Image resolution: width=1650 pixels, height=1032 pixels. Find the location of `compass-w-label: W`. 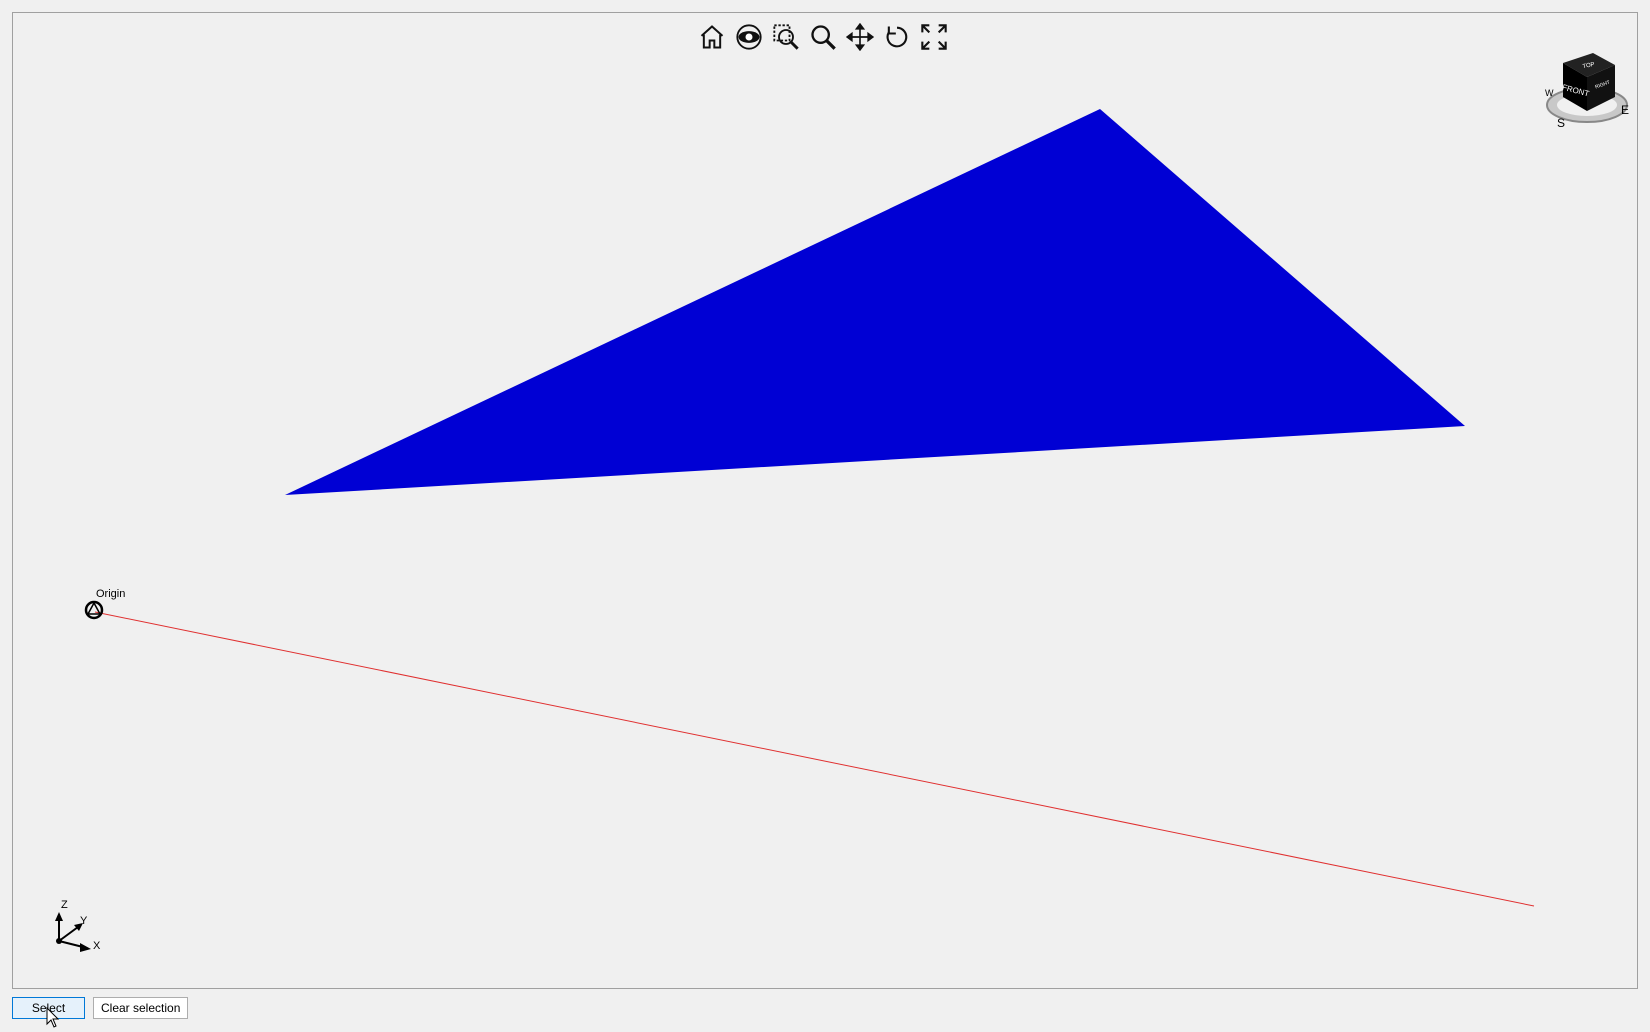

compass-w-label: W is located at coordinates (1549, 93).